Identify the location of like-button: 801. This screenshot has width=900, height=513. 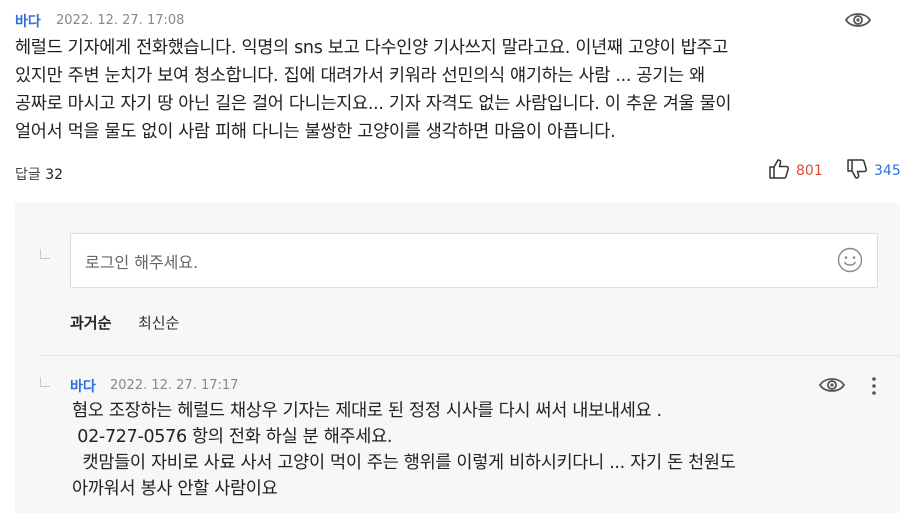
(795, 171).